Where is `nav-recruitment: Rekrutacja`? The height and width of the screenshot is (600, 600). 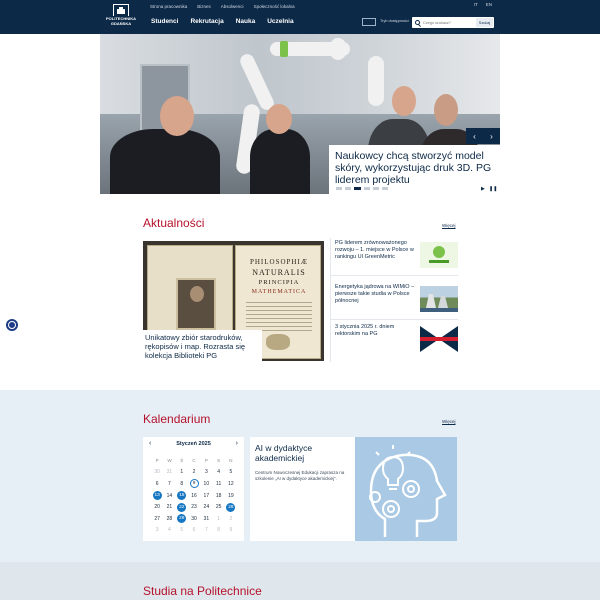 nav-recruitment: Rekrutacja is located at coordinates (206, 21).